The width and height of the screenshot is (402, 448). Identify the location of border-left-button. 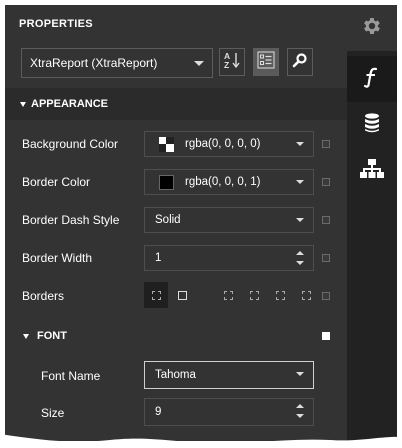
(228, 295).